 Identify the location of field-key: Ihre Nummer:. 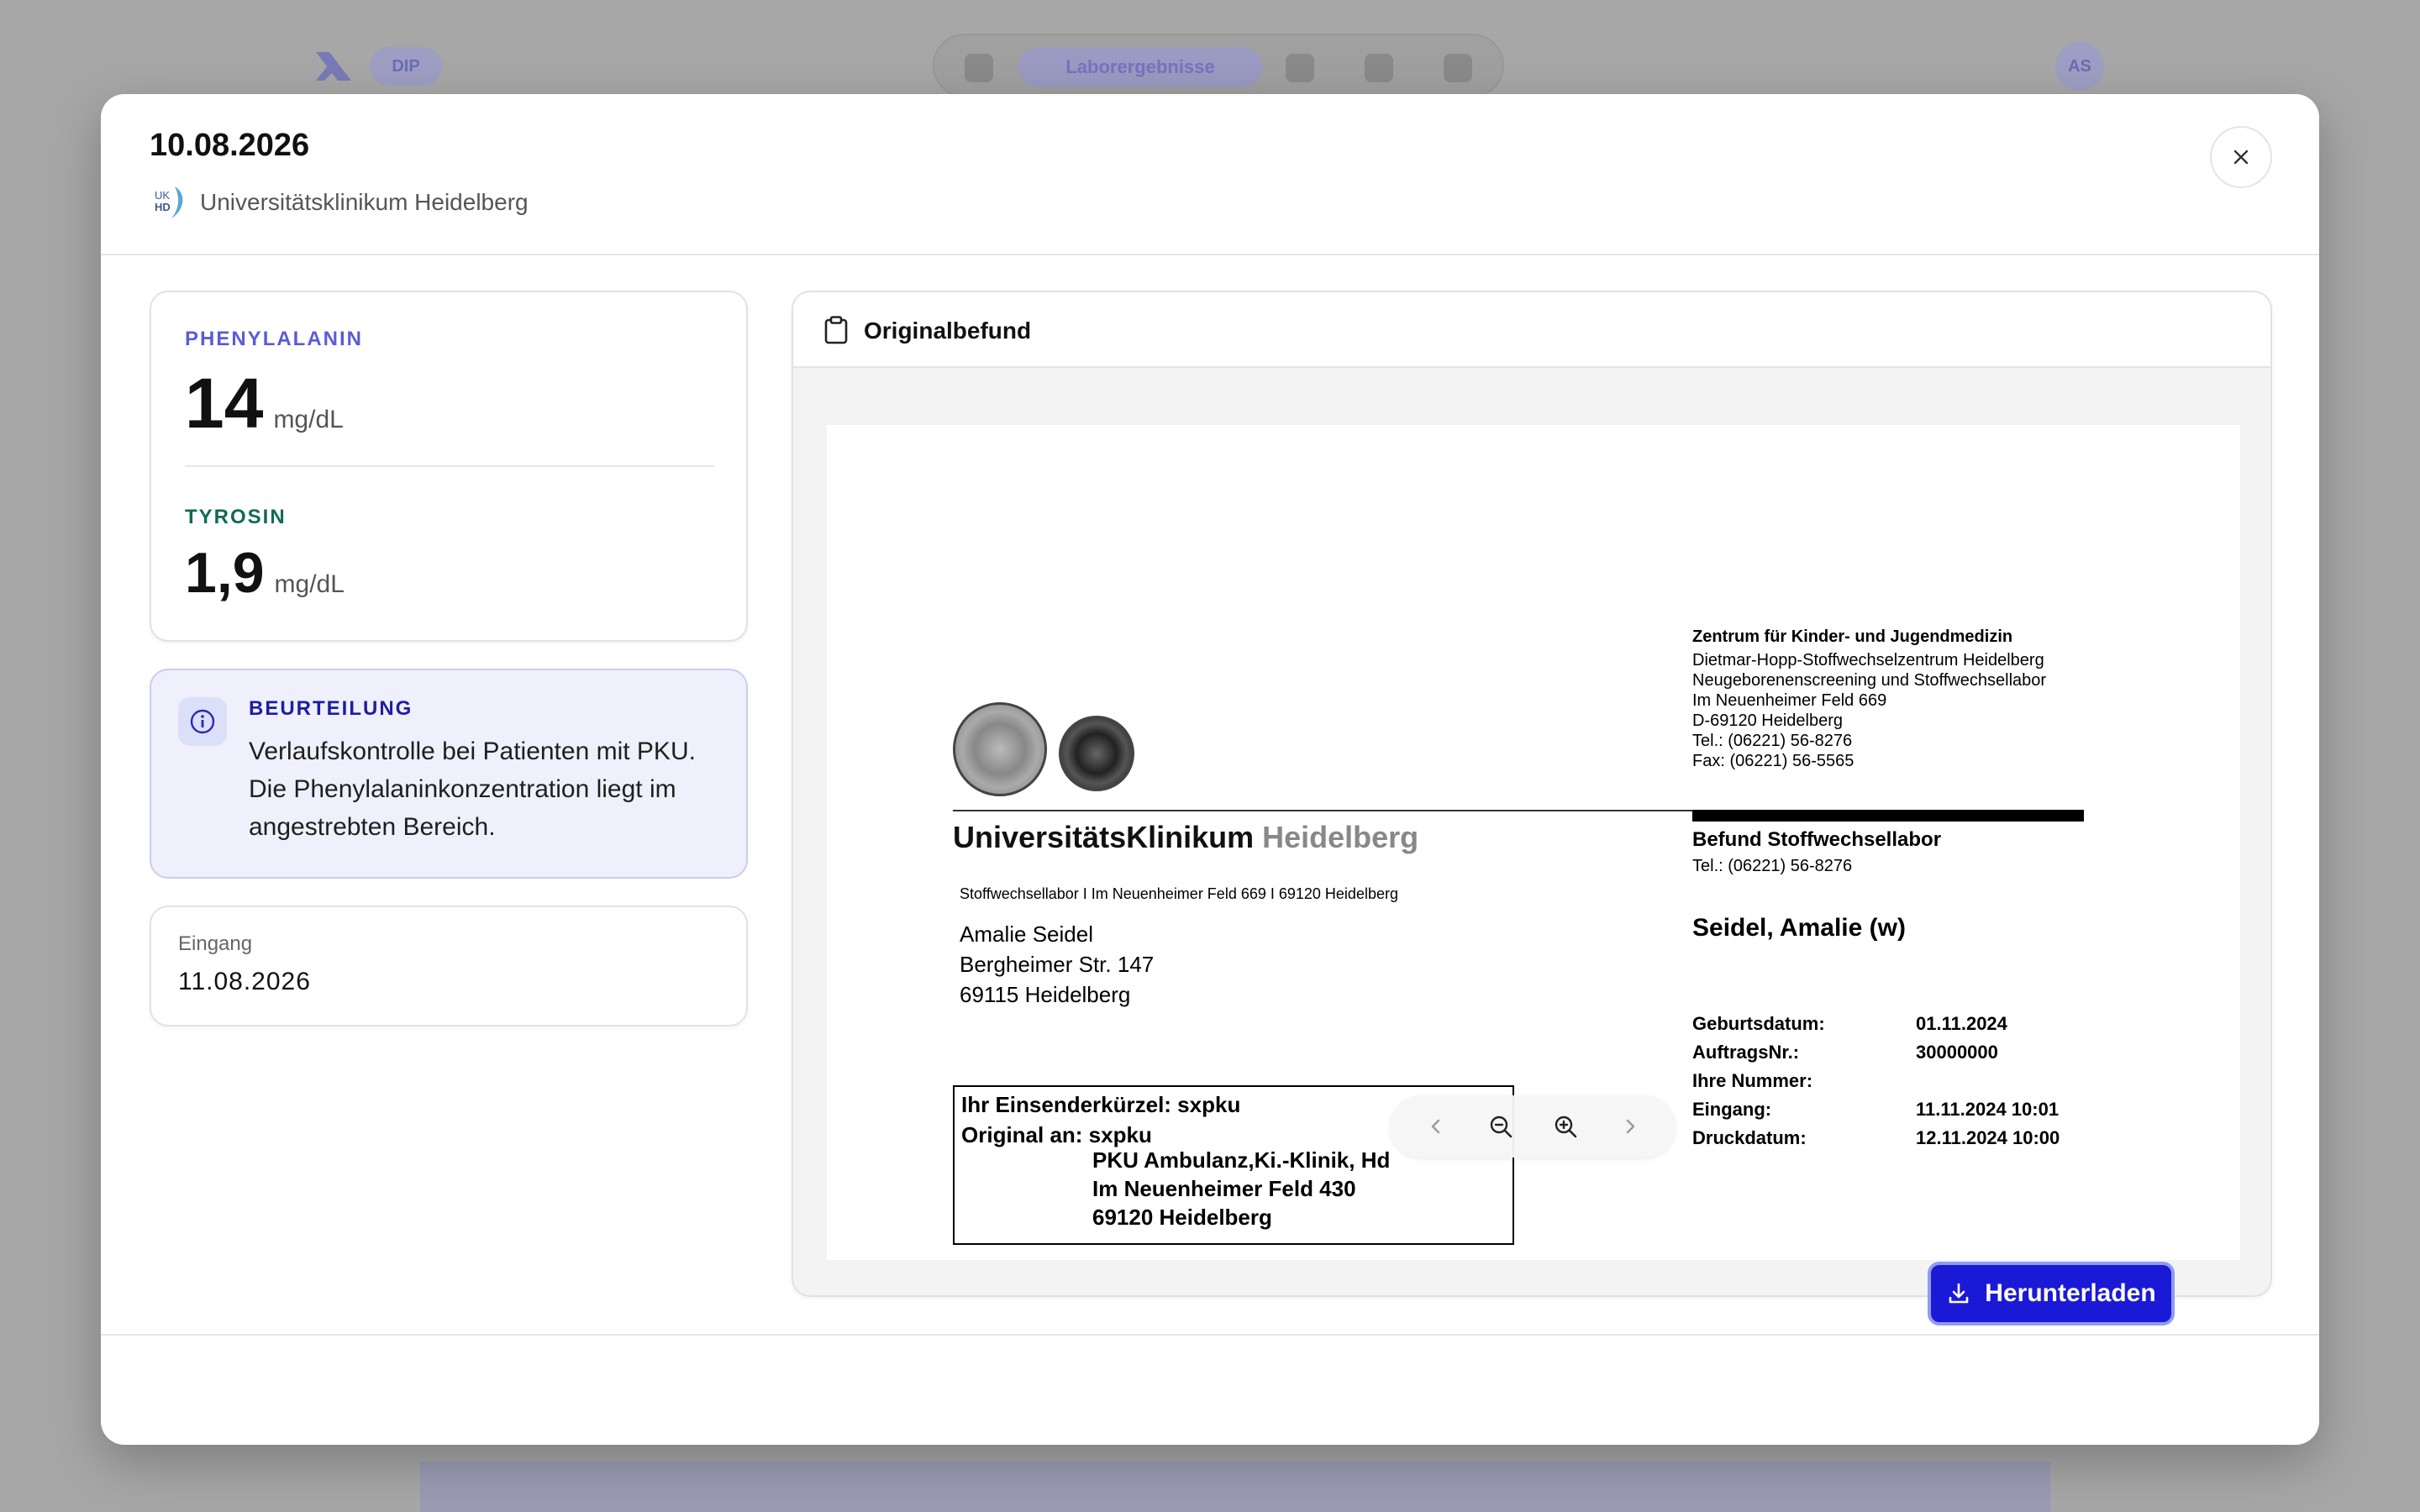
(1752, 1080).